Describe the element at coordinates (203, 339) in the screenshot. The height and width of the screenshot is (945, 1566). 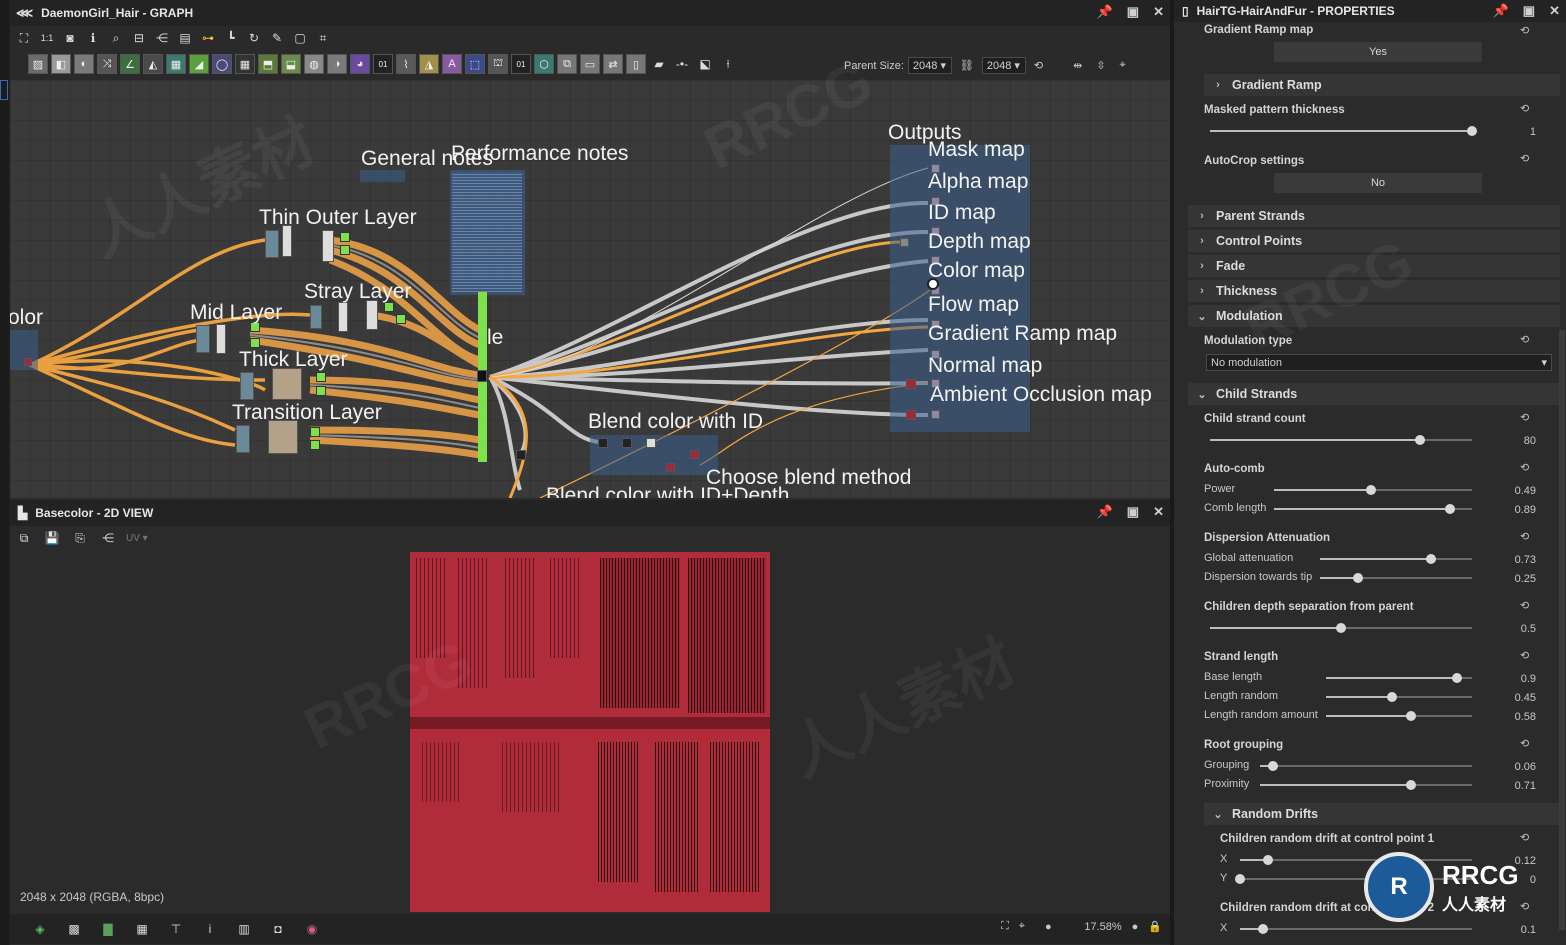
I see `mid-layer-node-a` at that location.